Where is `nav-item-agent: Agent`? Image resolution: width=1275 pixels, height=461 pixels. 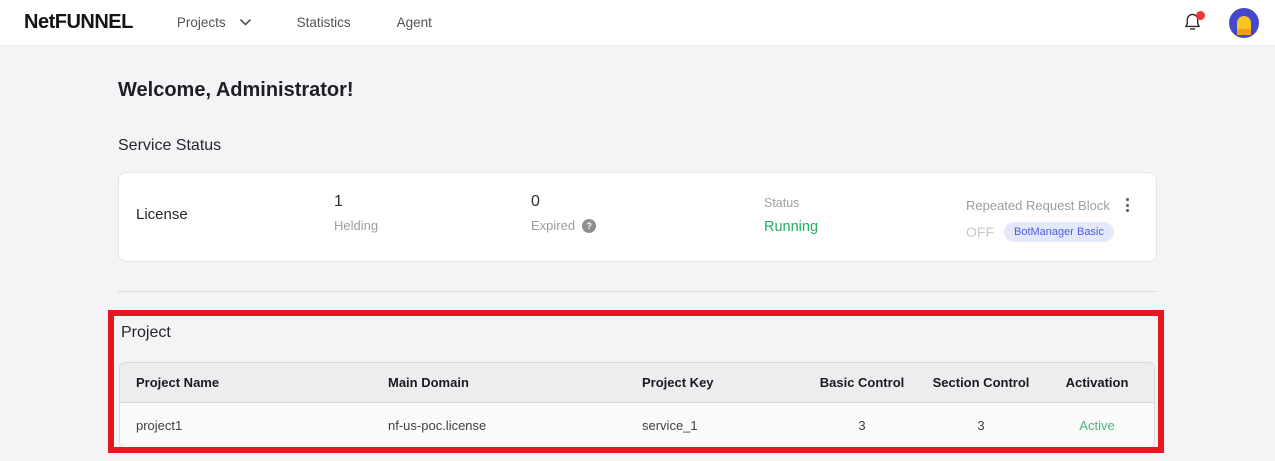 nav-item-agent: Agent is located at coordinates (414, 22).